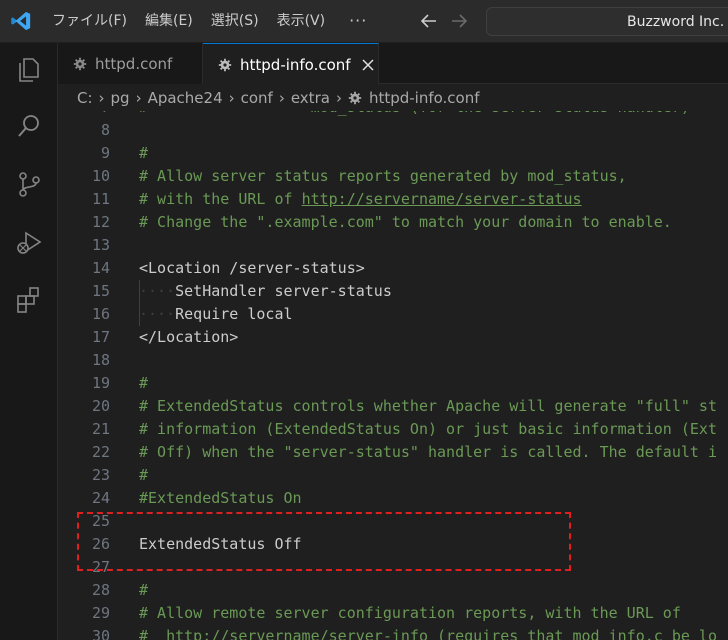 The image size is (728, 640). What do you see at coordinates (100, 176) in the screenshot?
I see `line-number: 10` at bounding box center [100, 176].